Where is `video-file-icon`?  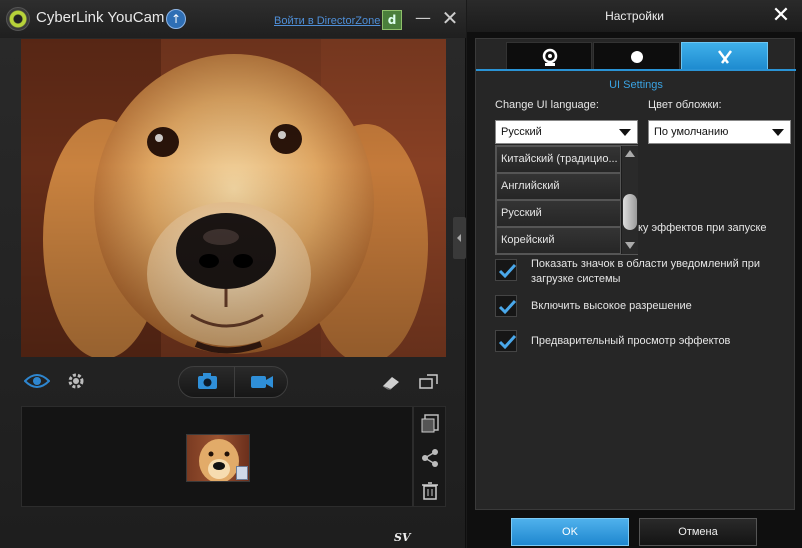 video-file-icon is located at coordinates (242, 473).